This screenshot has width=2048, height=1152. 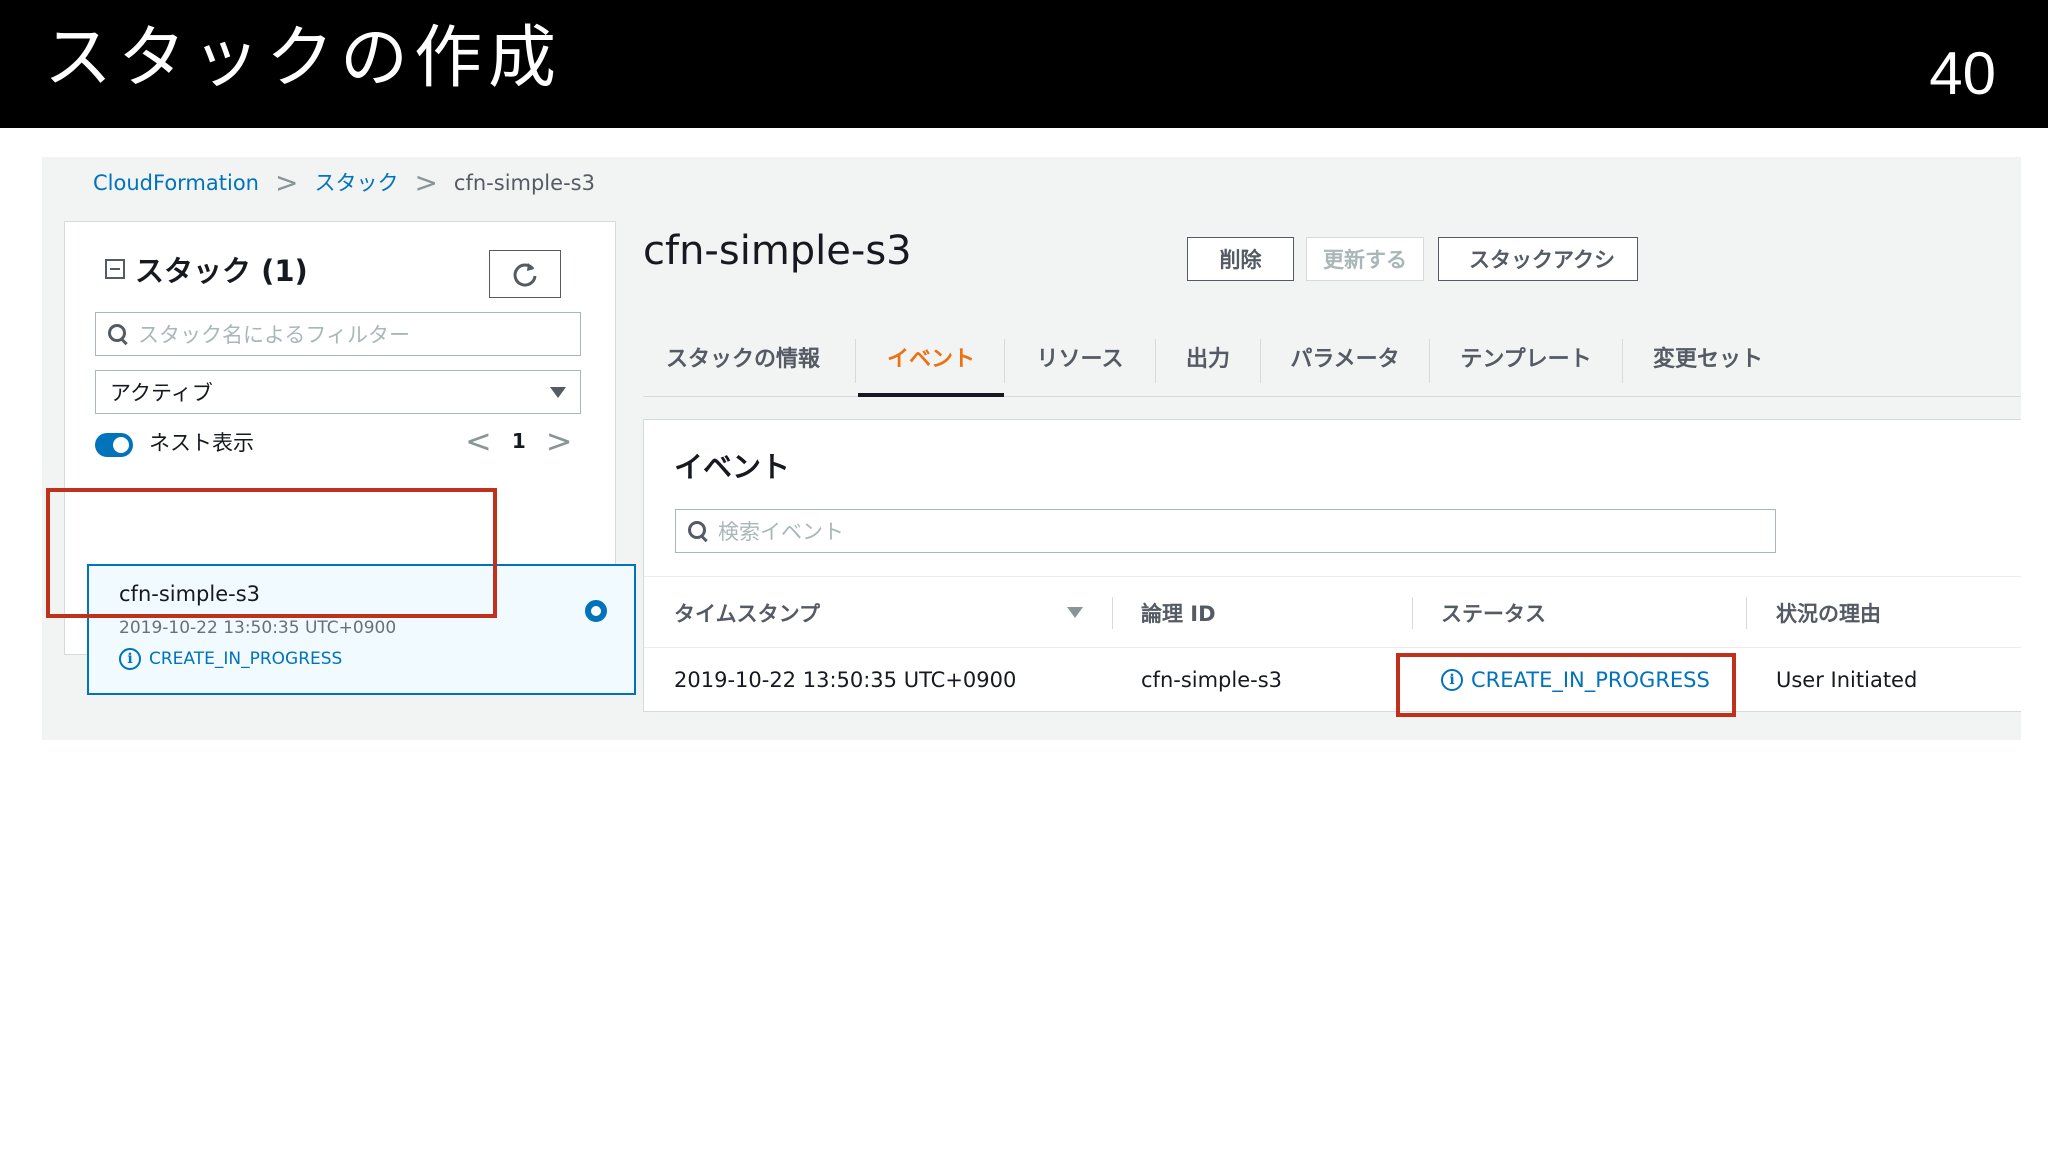 What do you see at coordinates (1962, 73) in the screenshot?
I see `slide-page-number: 40` at bounding box center [1962, 73].